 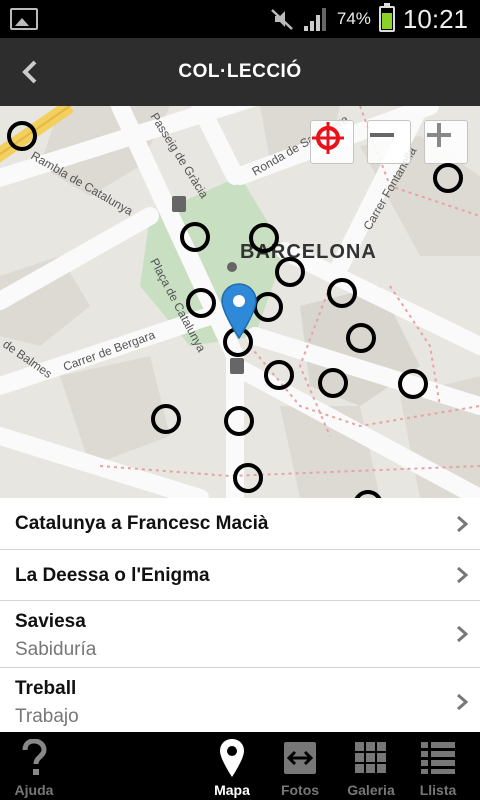 What do you see at coordinates (232, 790) in the screenshot?
I see `nav-label: Mapa` at bounding box center [232, 790].